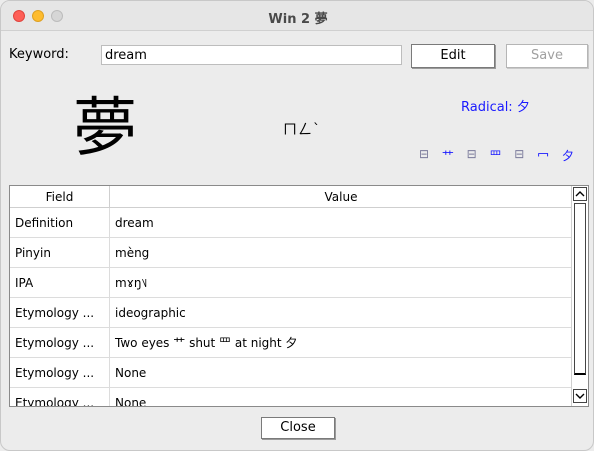 Image resolution: width=594 pixels, height=451 pixels. I want to click on close-button: Close, so click(298, 428).